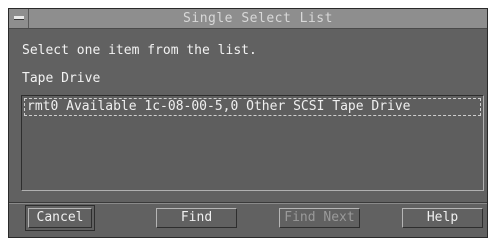 This screenshot has width=495, height=244. I want to click on dialog-title: Single Select List, so click(258, 18).